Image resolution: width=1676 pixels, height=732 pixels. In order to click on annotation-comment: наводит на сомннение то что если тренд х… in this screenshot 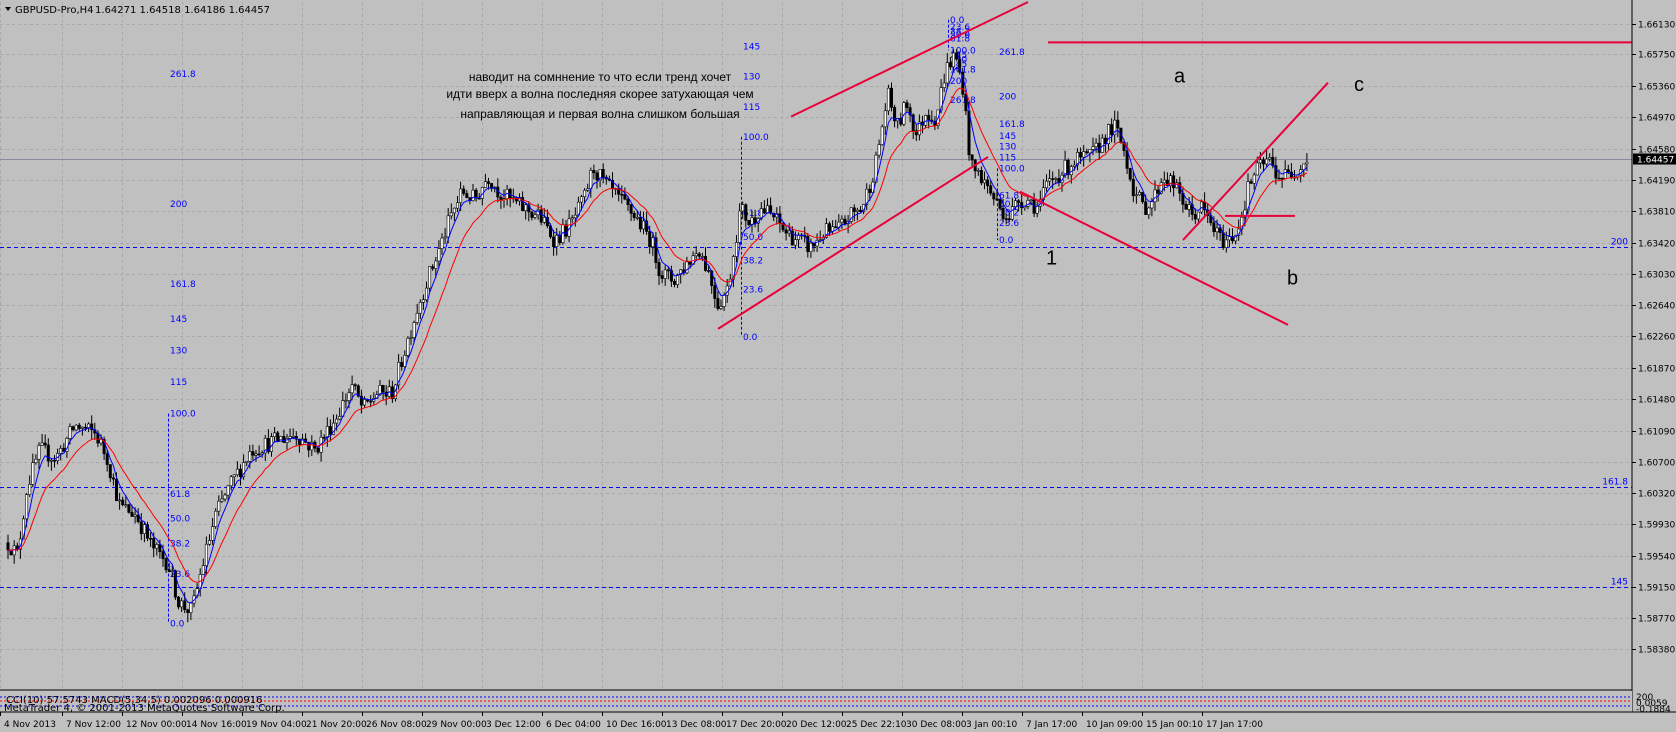, I will do `click(599, 95)`.